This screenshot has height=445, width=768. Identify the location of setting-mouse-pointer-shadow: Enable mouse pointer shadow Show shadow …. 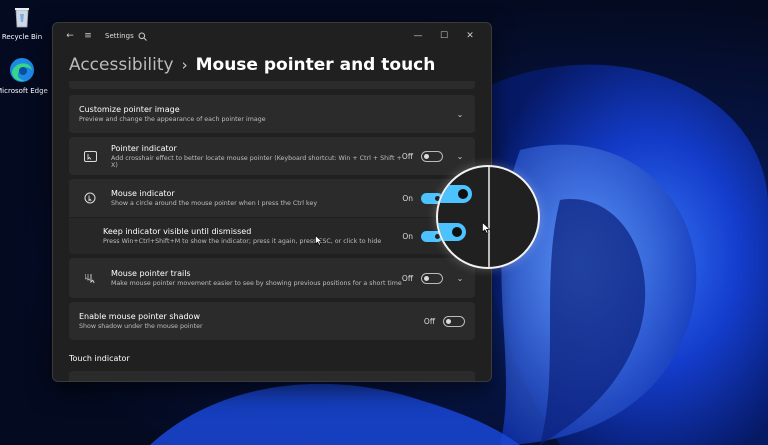
(272, 321).